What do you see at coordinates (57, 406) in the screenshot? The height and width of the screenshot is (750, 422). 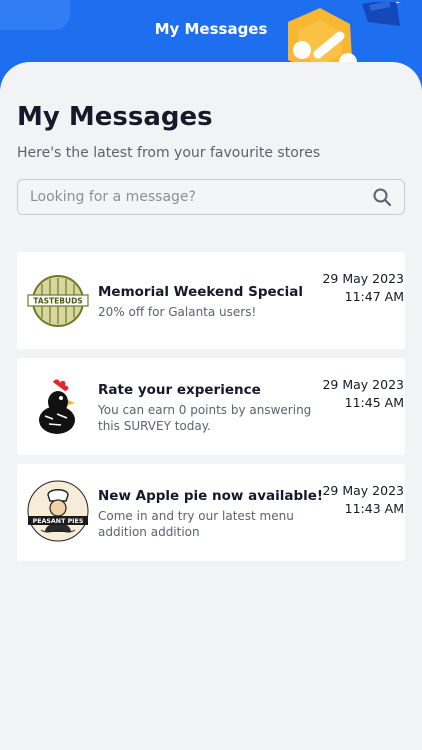 I see `rooster-logo` at bounding box center [57, 406].